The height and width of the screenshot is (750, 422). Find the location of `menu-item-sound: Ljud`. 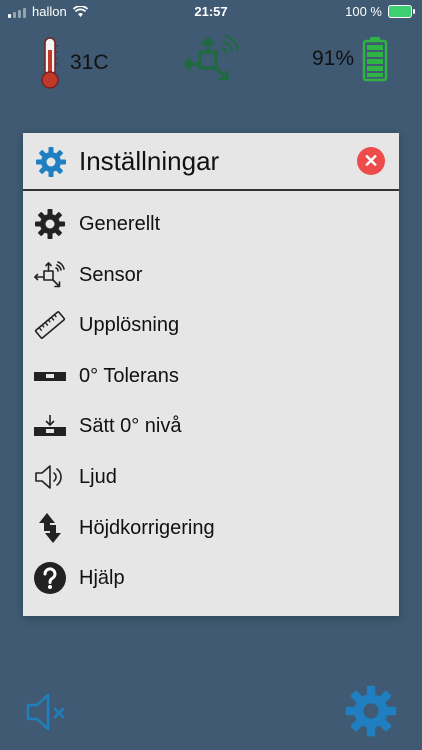

menu-item-sound: Ljud is located at coordinates (211, 477).